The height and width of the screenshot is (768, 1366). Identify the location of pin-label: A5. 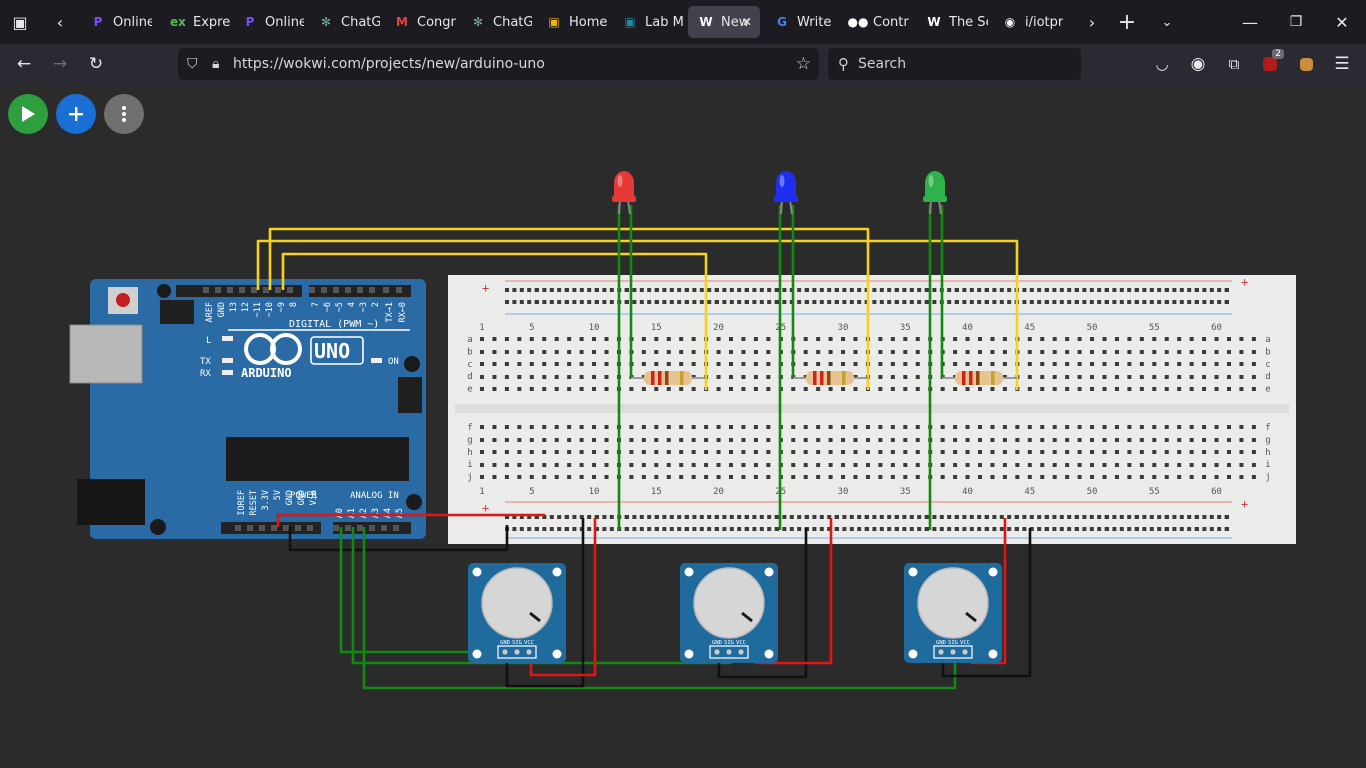
(400, 513).